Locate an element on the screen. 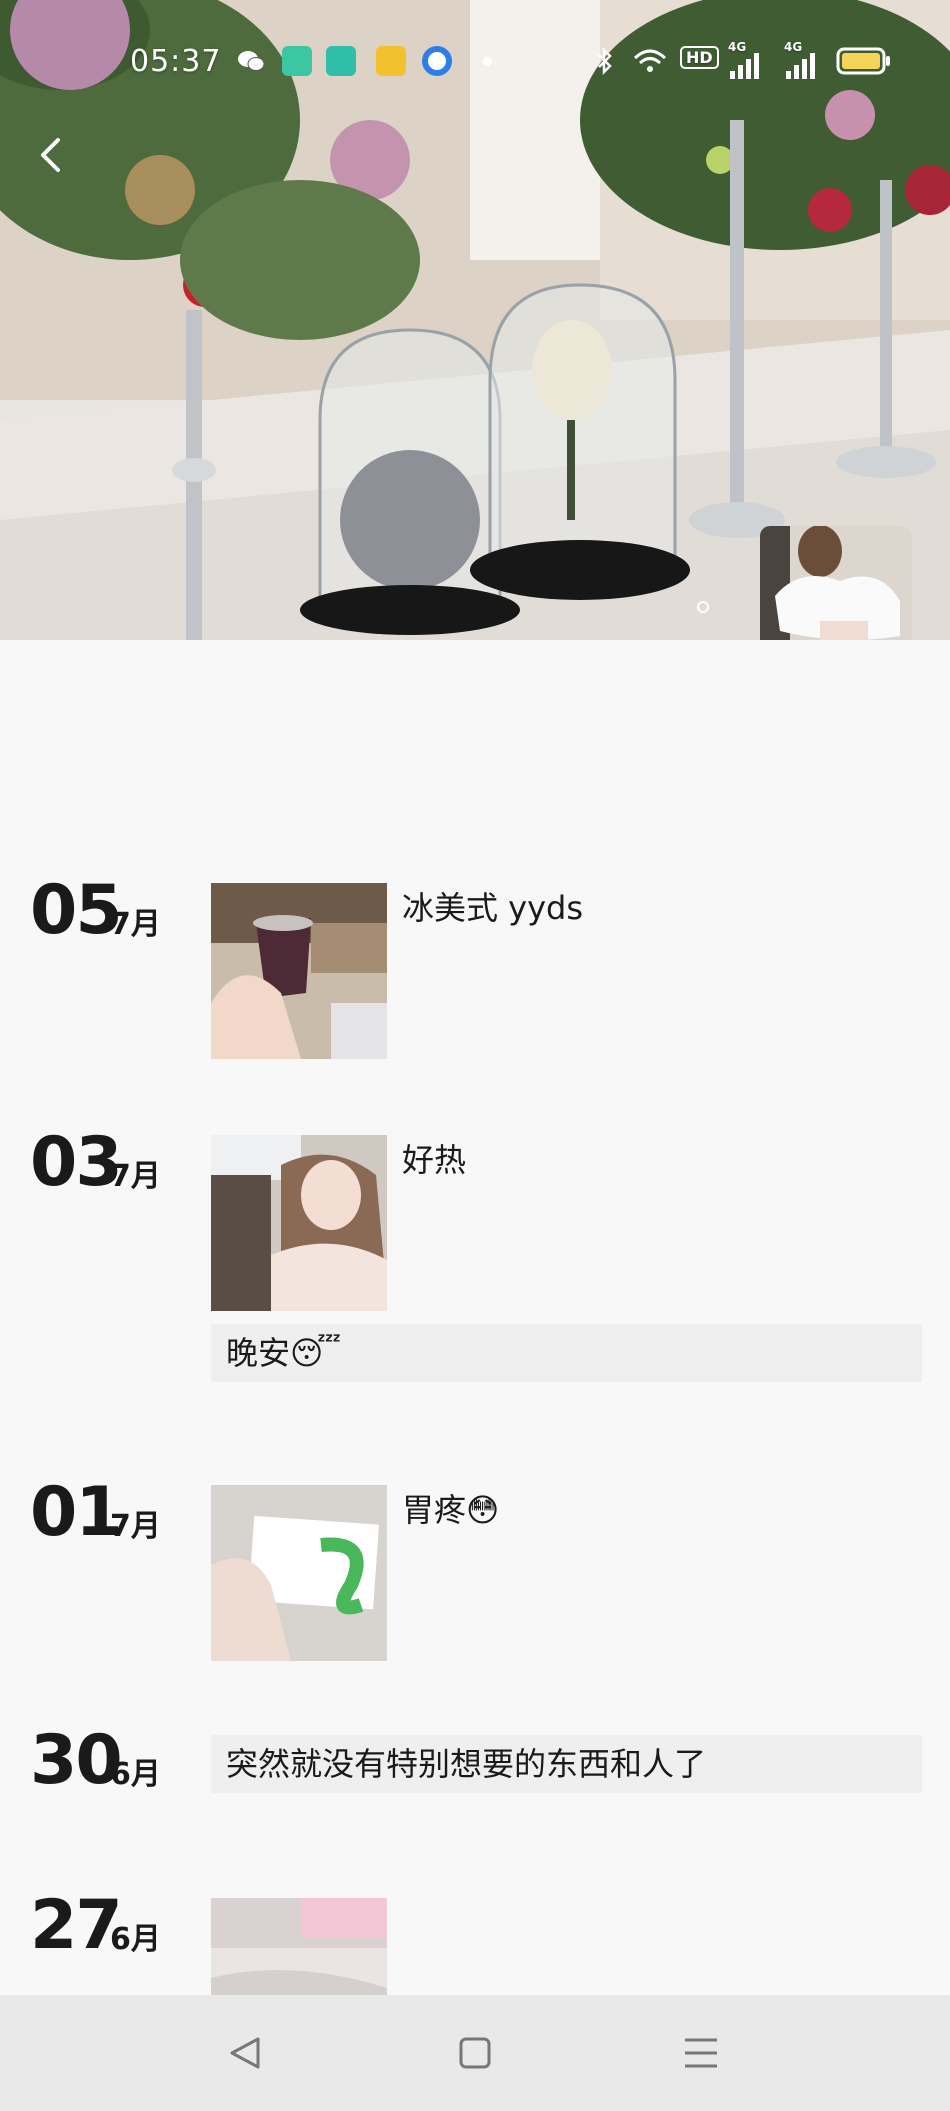 This screenshot has width=950, height=2111. status-bar: 05:37 HD 4G 4G is located at coordinates (475, 60).